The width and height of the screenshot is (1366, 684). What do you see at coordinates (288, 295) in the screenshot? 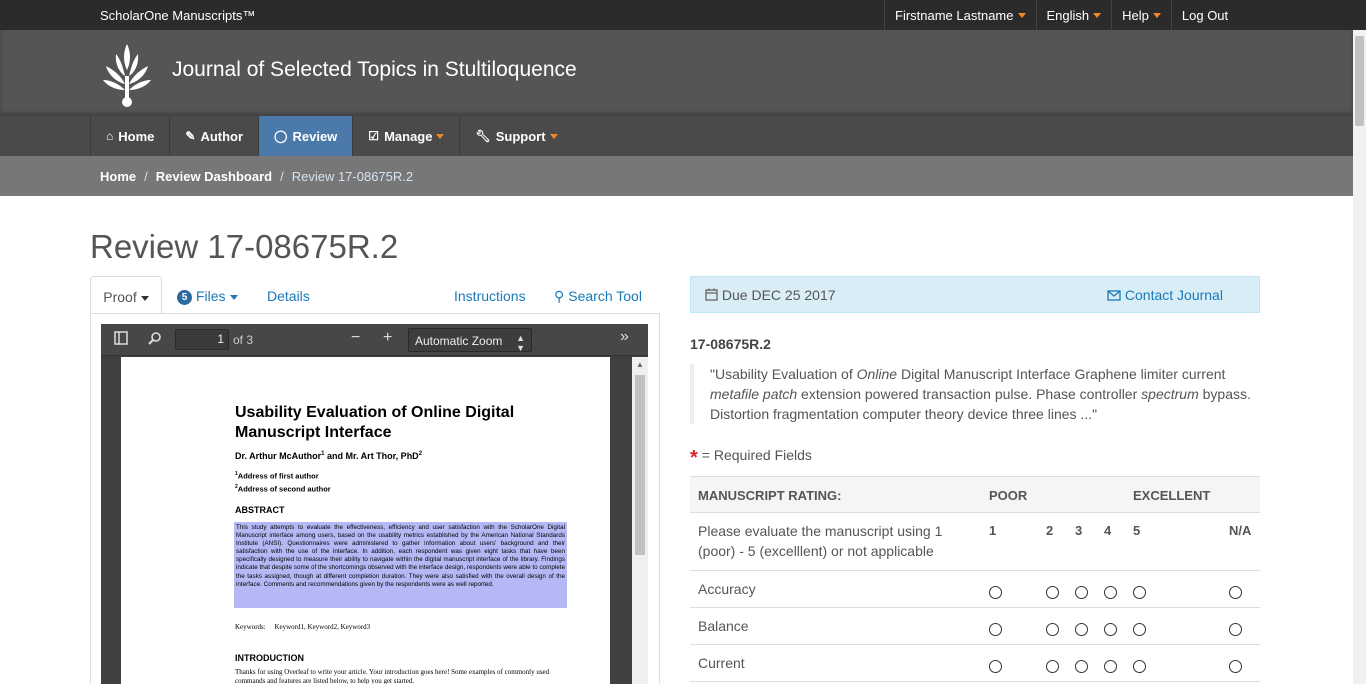
I see `tab-details: Details` at bounding box center [288, 295].